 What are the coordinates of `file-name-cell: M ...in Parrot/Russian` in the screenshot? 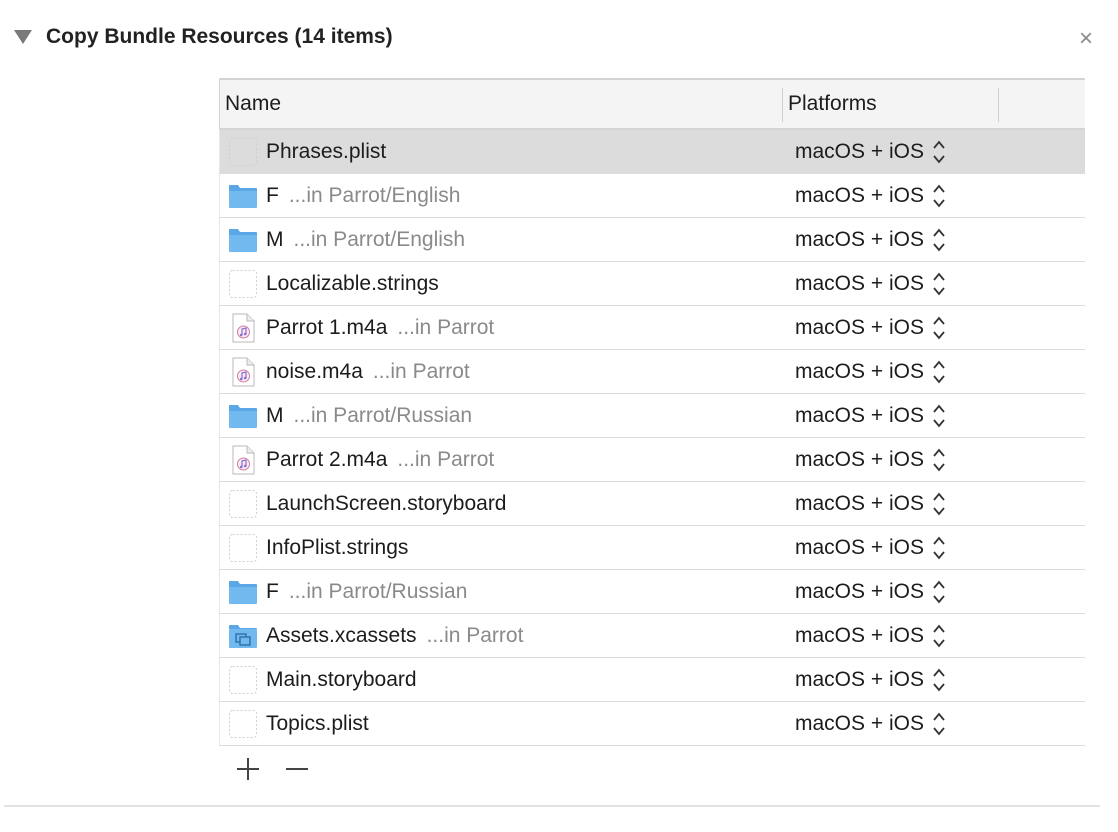 It's located at (369, 415).